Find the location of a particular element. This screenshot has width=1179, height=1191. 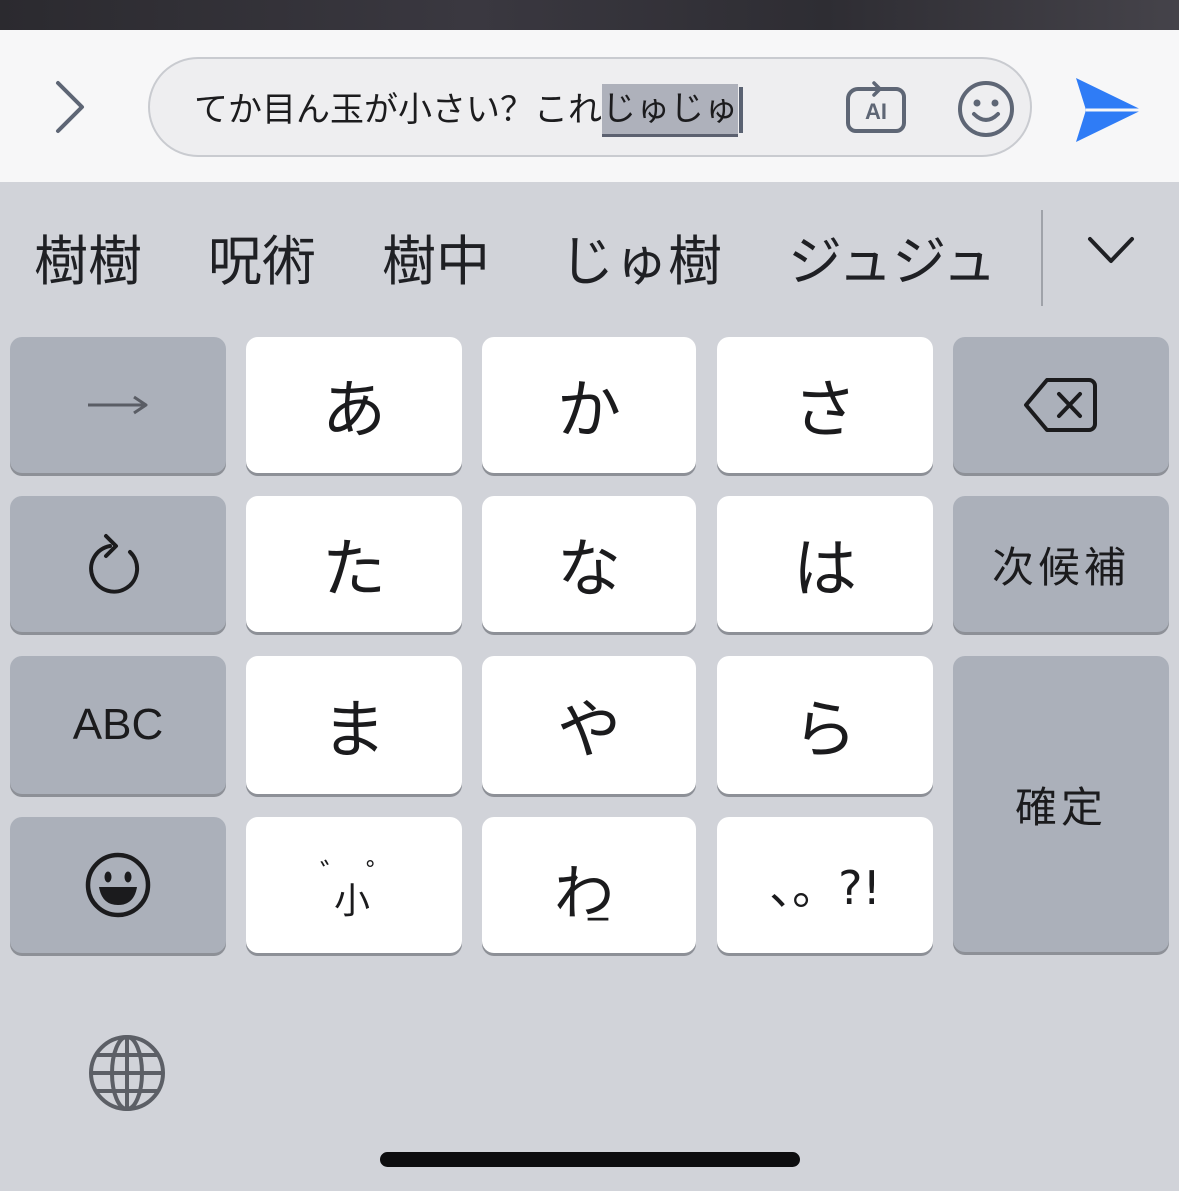

message-text-field: てか目ん玉が小さい？これ じゅじゅ AI is located at coordinates (590, 107).